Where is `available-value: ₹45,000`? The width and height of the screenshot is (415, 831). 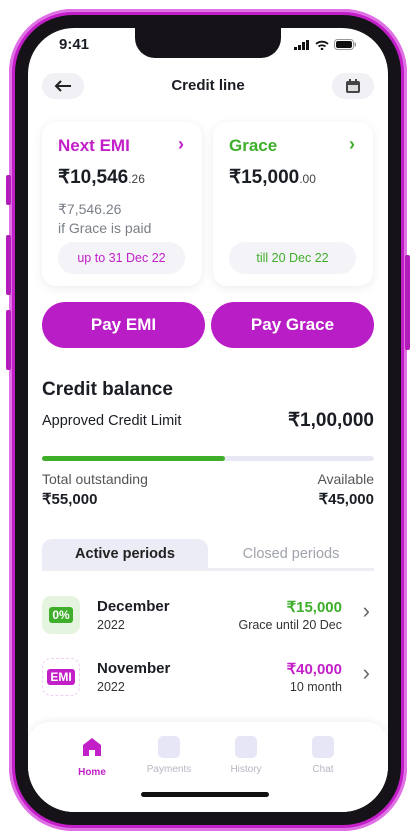 available-value: ₹45,000 is located at coordinates (346, 499).